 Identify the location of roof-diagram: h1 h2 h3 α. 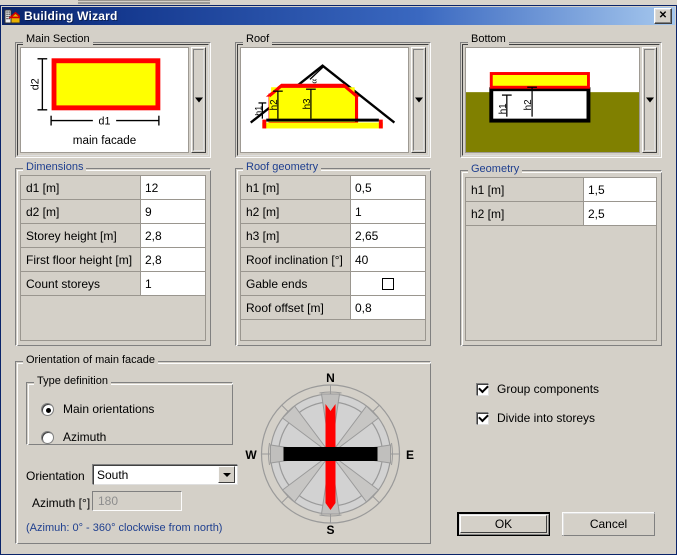
(324, 100).